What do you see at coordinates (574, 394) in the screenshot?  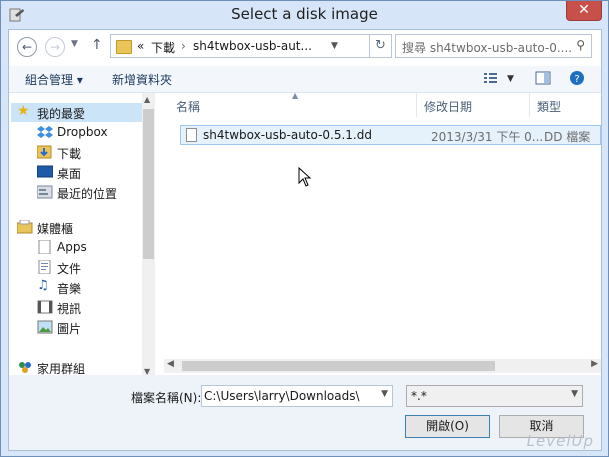 I see `filter-dropdown-icon: ▼` at bounding box center [574, 394].